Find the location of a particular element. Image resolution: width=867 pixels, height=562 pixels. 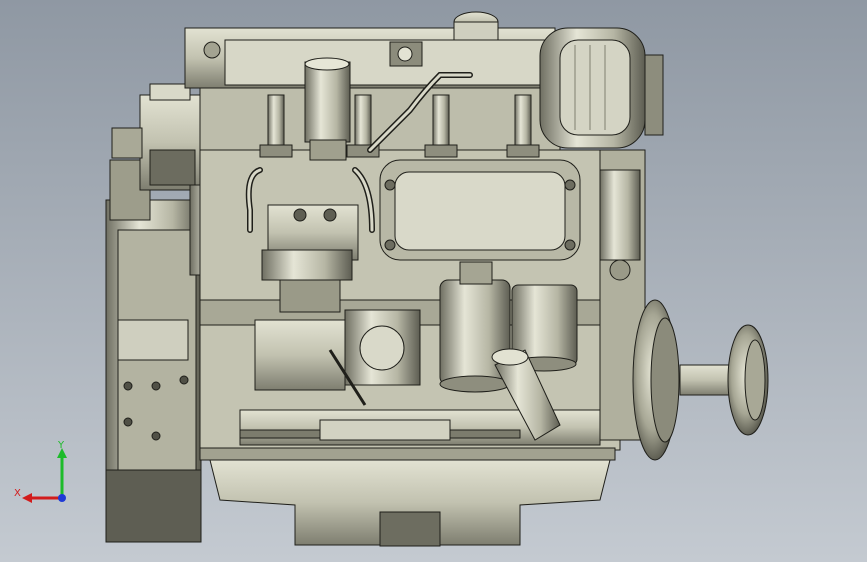

orientation-triad: X Y is located at coordinates (40, 471).